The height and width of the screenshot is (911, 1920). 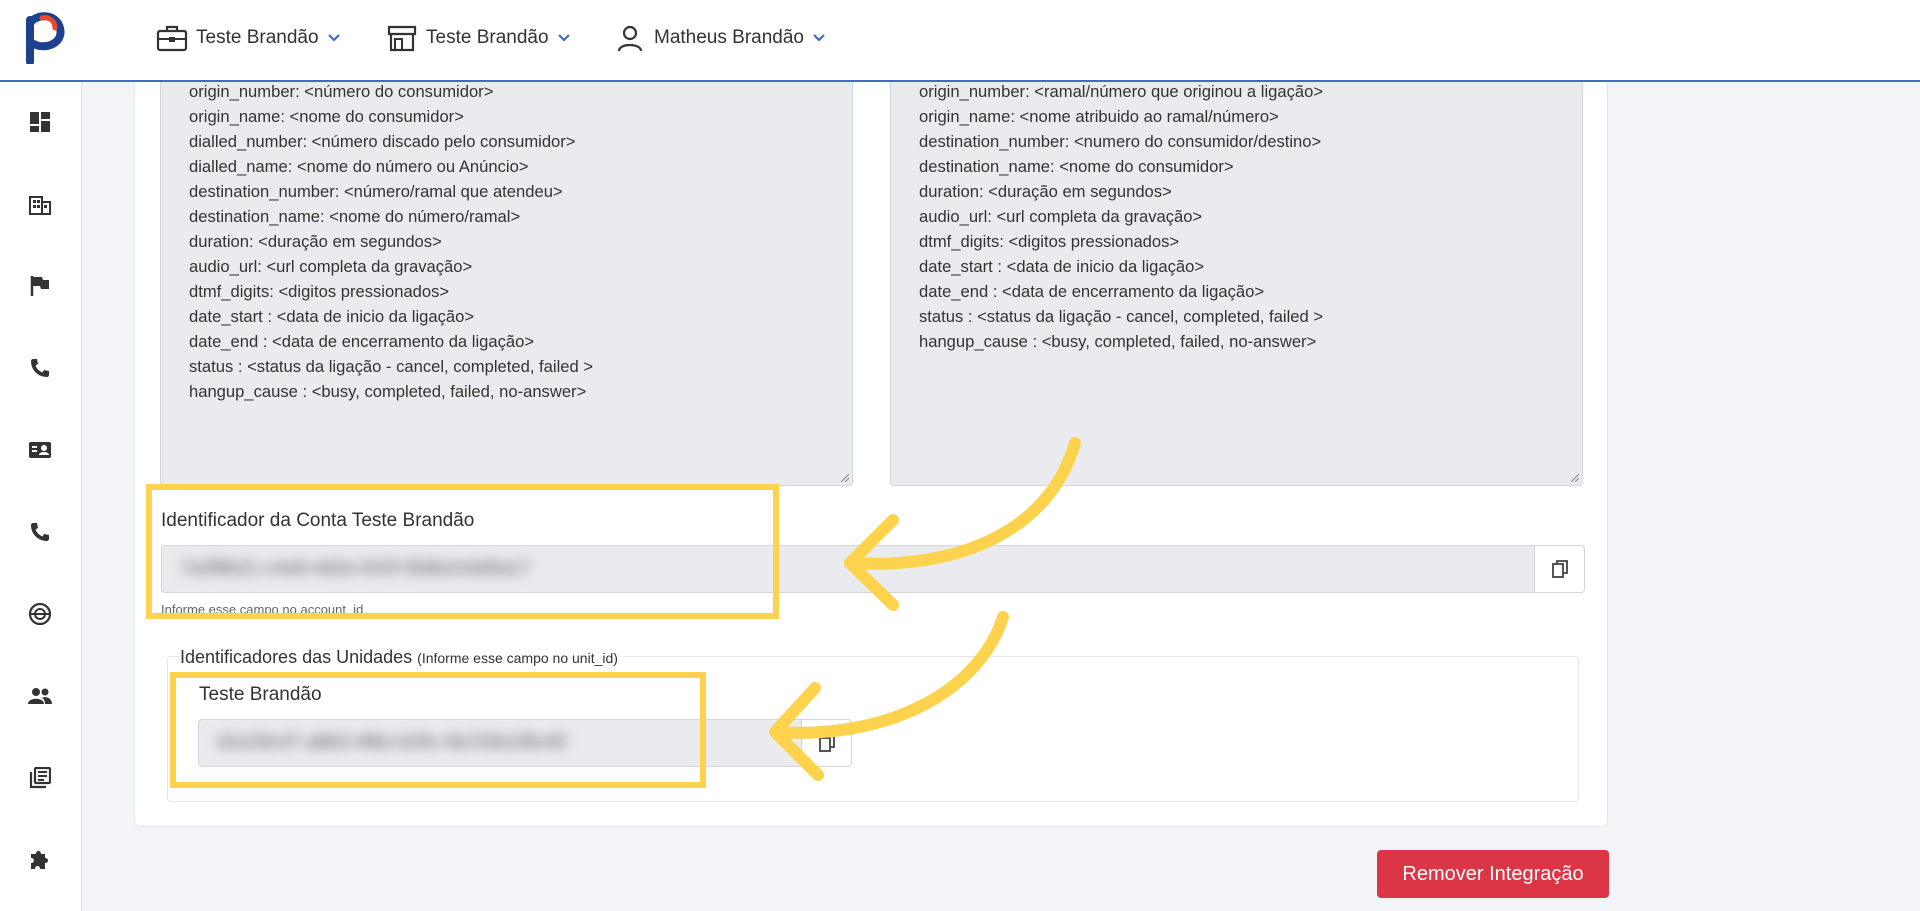 I want to click on briefcase-icon, so click(x=172, y=38).